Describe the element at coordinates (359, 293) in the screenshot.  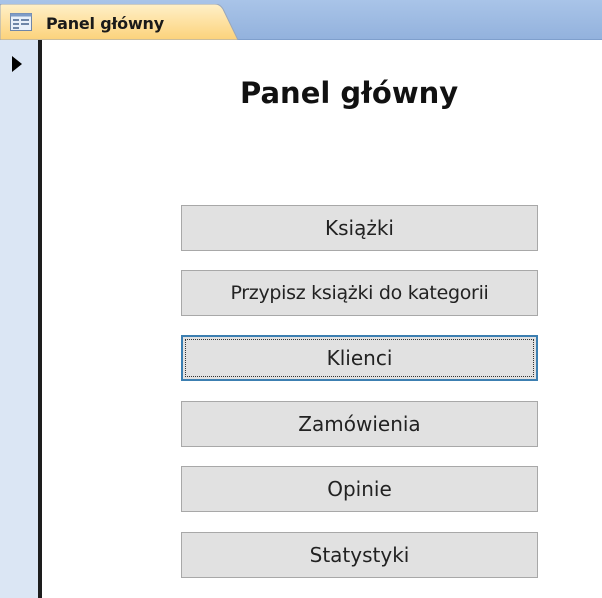
I see `assign-books-to-categories-button: Przypisz książki do kategorii` at that location.